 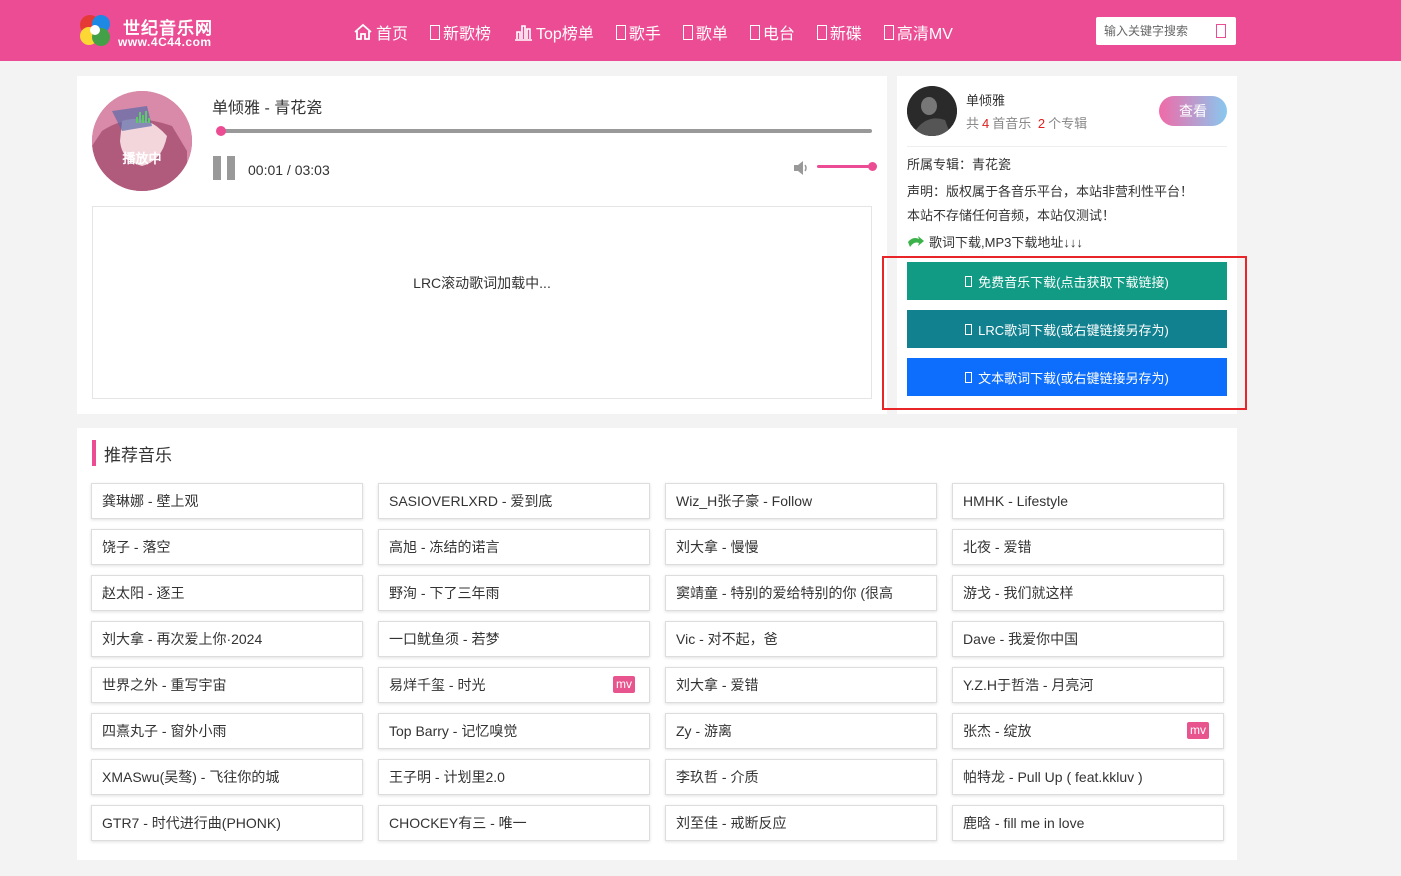 I want to click on song-link-item: 游戈 - 我们就这样, so click(x=1088, y=593).